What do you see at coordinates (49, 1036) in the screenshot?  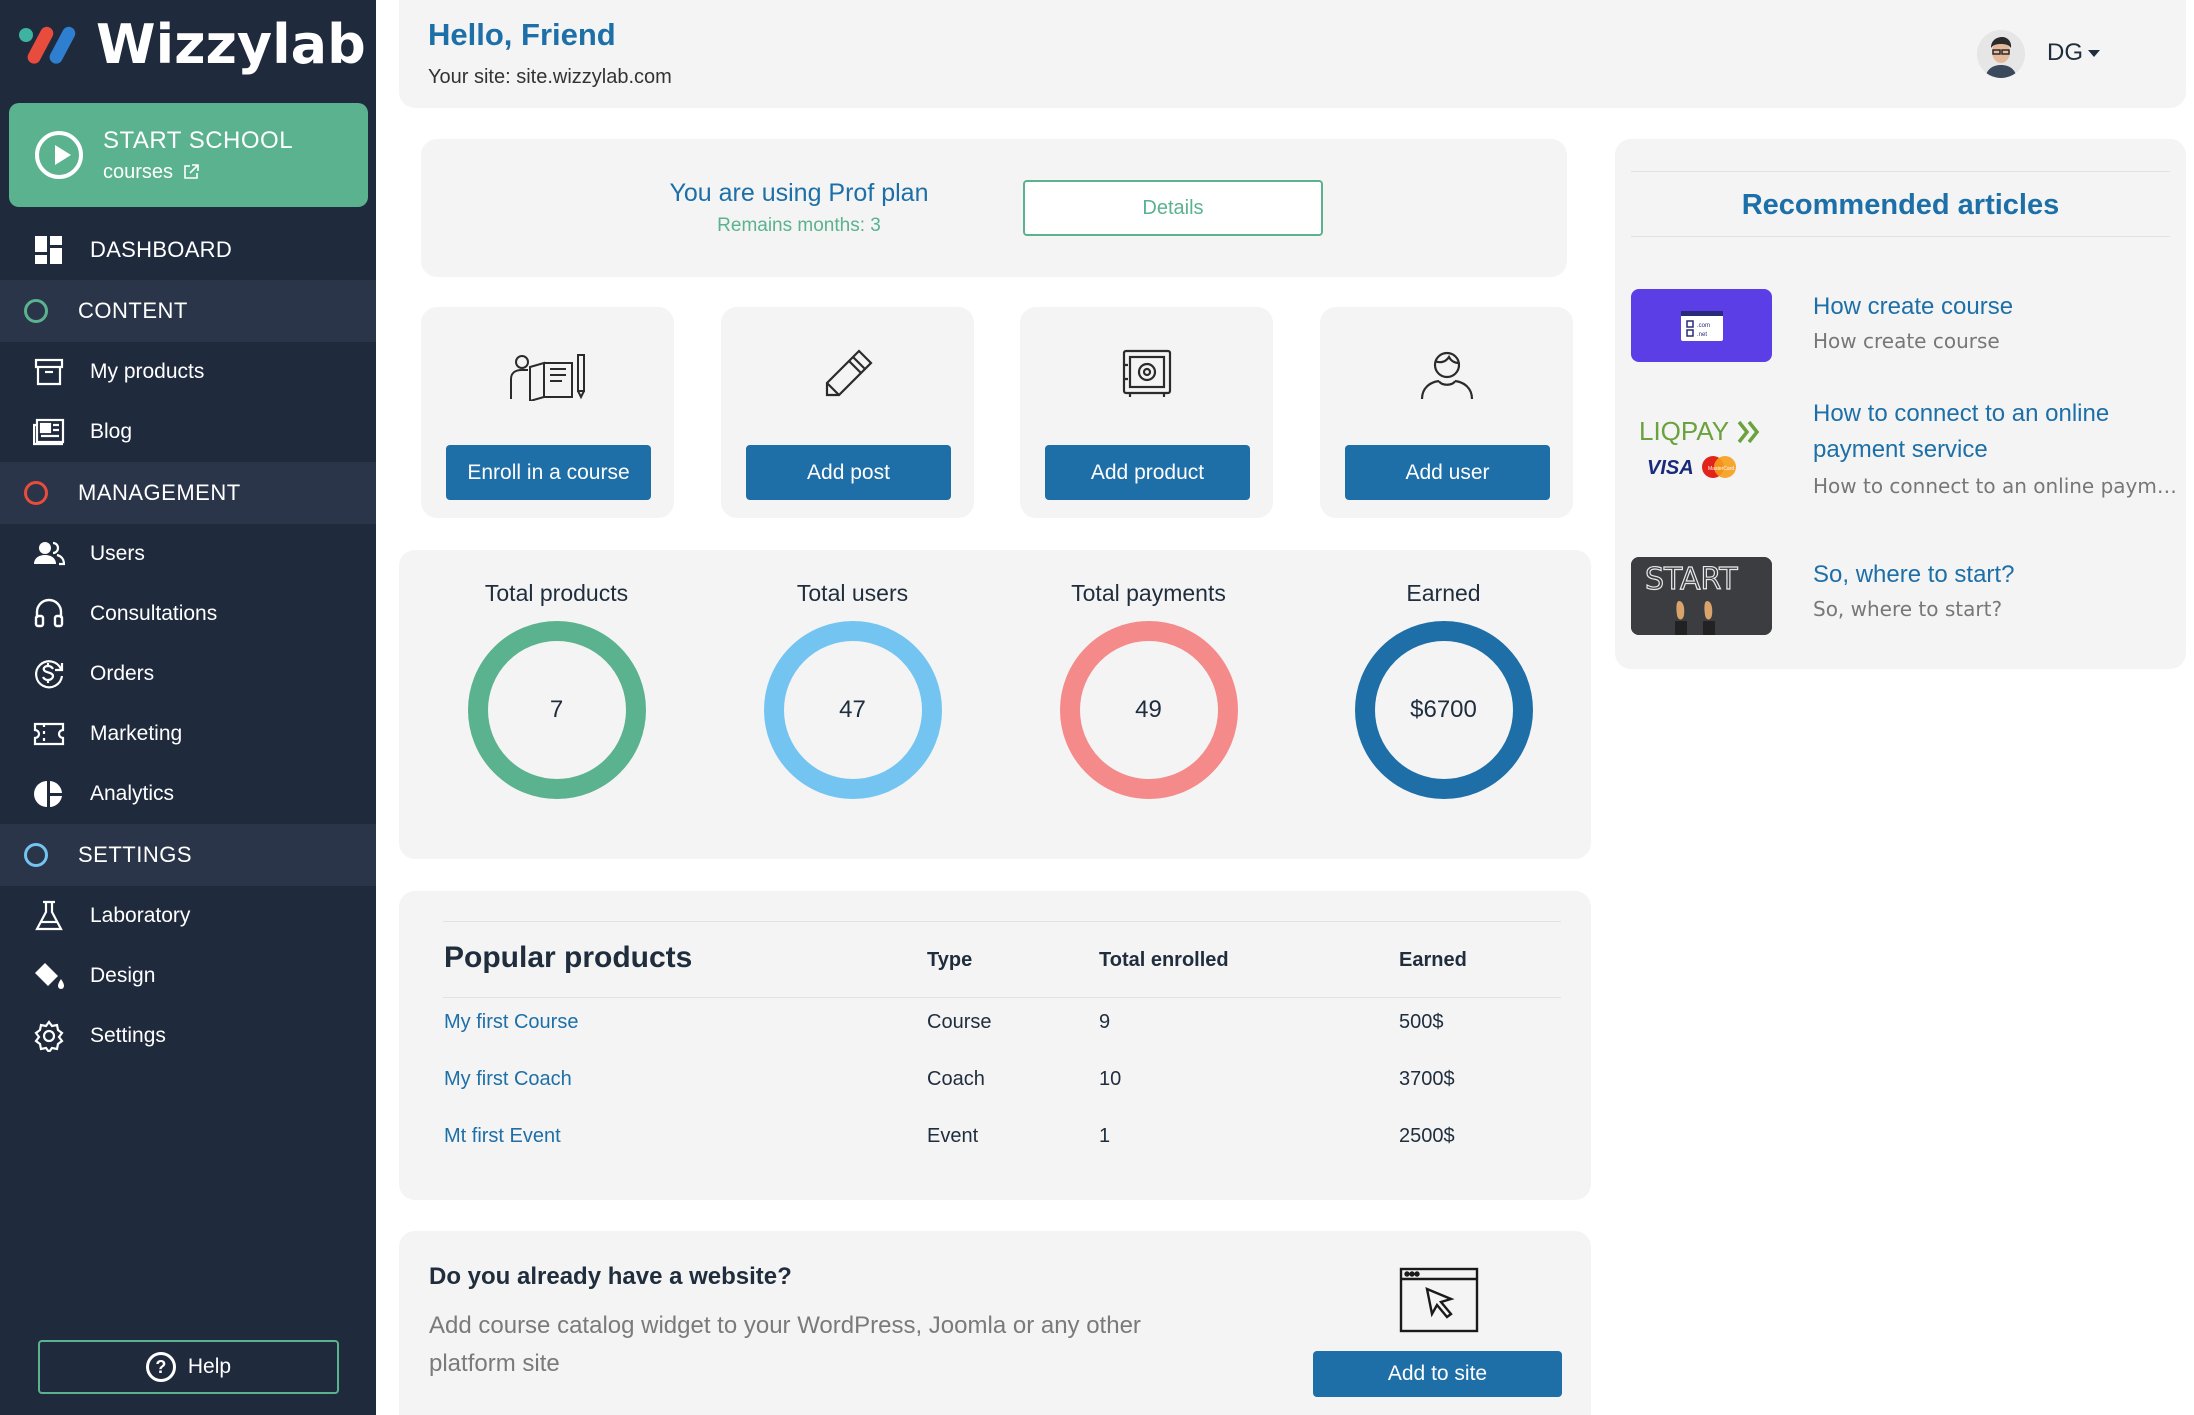 I see `gear-icon` at bounding box center [49, 1036].